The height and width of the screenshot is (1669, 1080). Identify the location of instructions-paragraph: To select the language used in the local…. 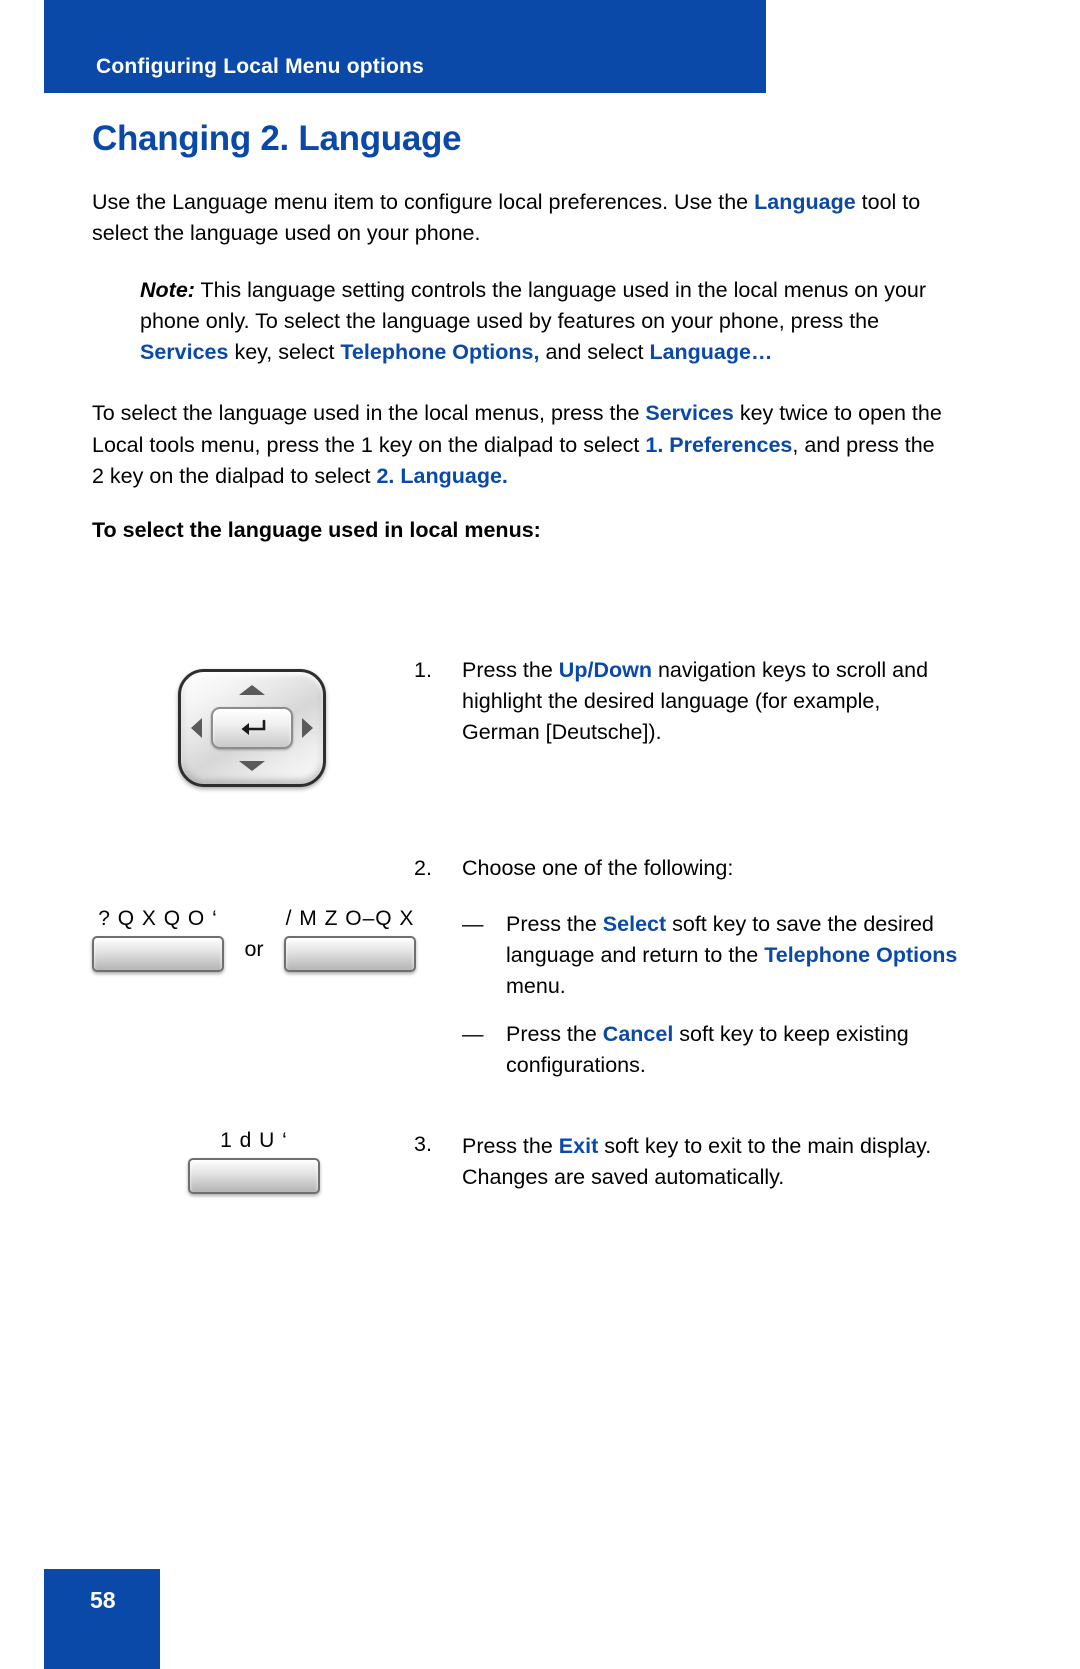
(522, 445).